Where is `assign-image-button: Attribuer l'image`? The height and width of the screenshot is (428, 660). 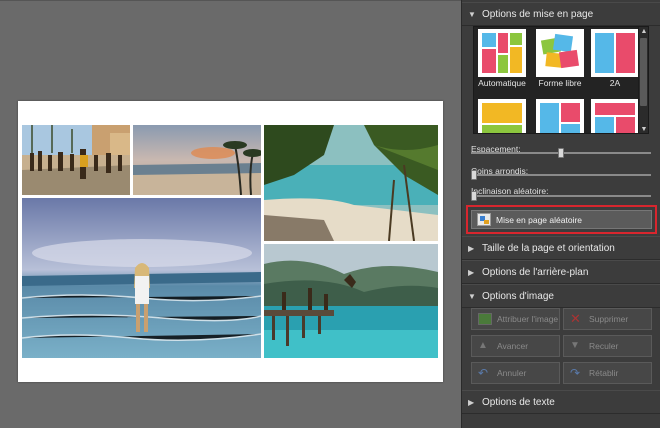 assign-image-button: Attribuer l'image is located at coordinates (515, 319).